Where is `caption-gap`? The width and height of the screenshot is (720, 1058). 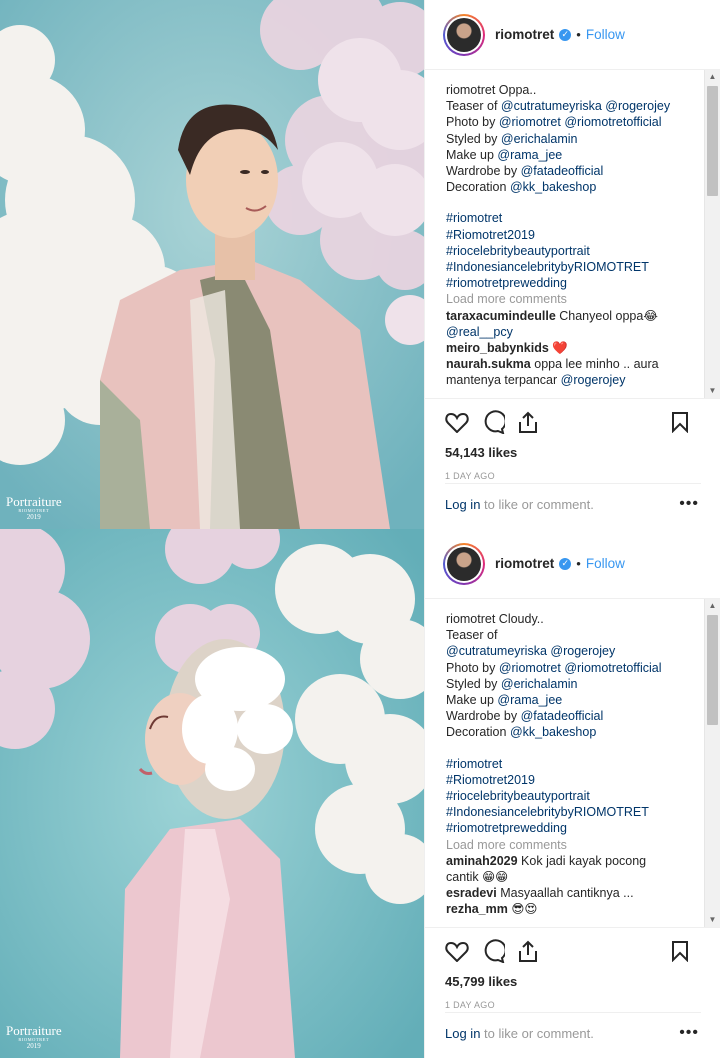 caption-gap is located at coordinates (574, 748).